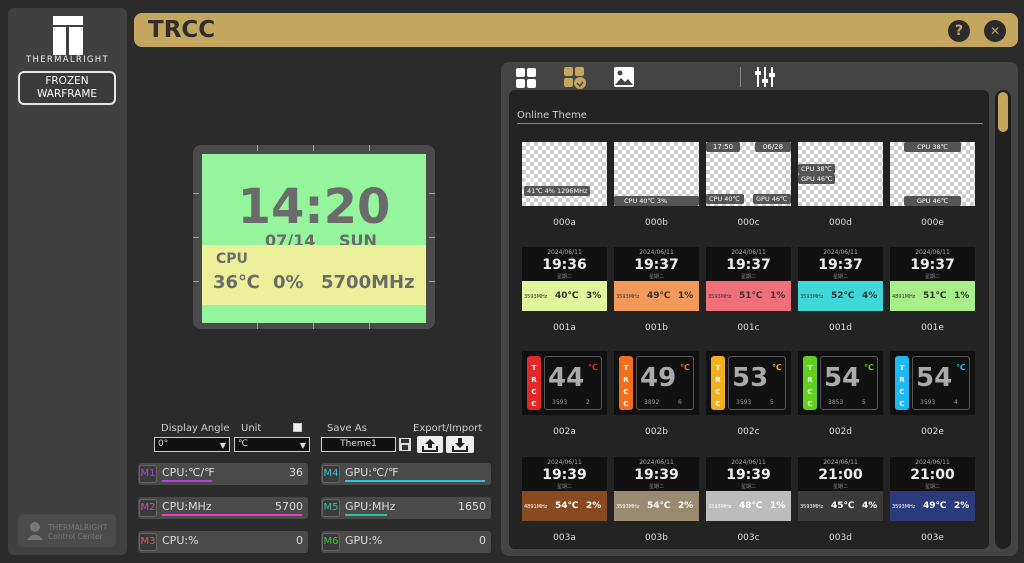 This screenshot has width=1024, height=563. What do you see at coordinates (748, 383) in the screenshot?
I see `theme-thumb-002c: T R C C 53 ℃ 3593 5` at bounding box center [748, 383].